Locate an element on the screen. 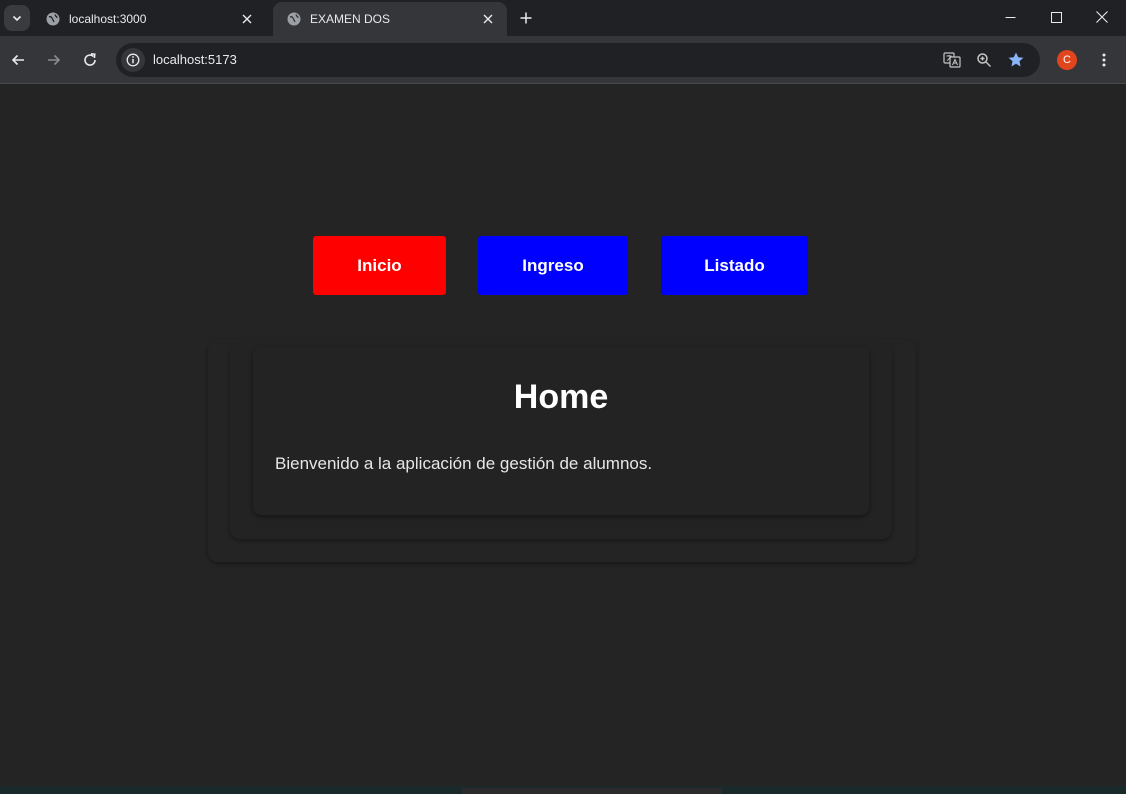 The width and height of the screenshot is (1126, 794). star-icon is located at coordinates (1016, 59).